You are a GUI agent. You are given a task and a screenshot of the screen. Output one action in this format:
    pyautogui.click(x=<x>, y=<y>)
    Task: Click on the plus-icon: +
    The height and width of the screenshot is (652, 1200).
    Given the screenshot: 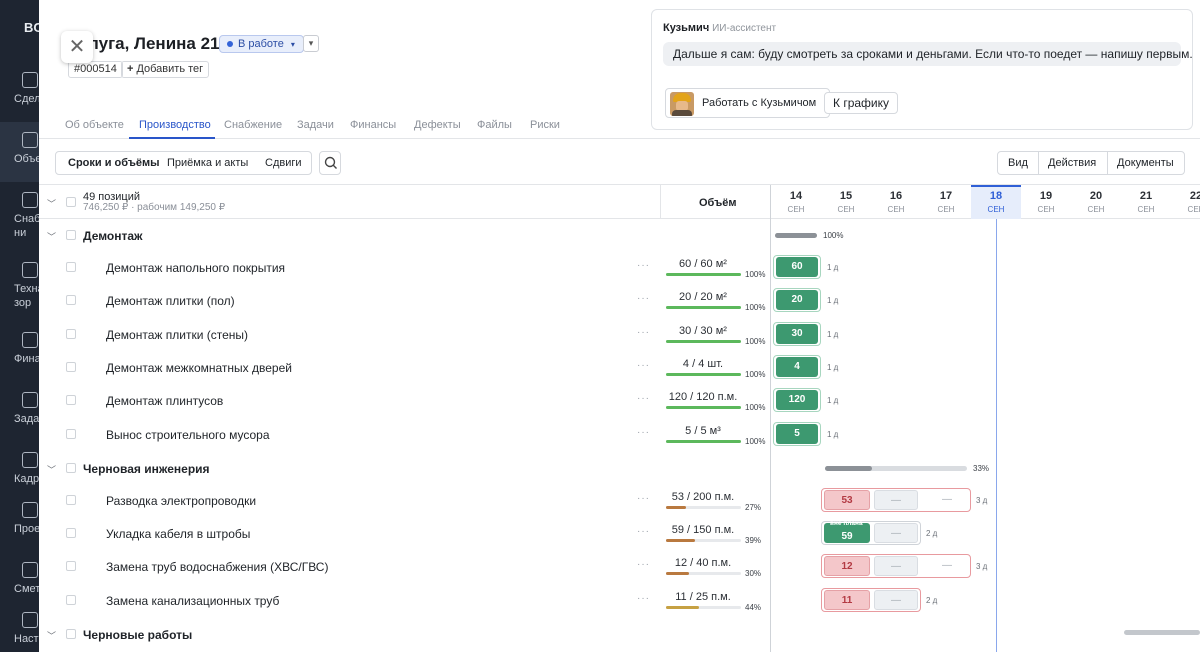 What is the action you would take?
    pyautogui.click(x=130, y=69)
    